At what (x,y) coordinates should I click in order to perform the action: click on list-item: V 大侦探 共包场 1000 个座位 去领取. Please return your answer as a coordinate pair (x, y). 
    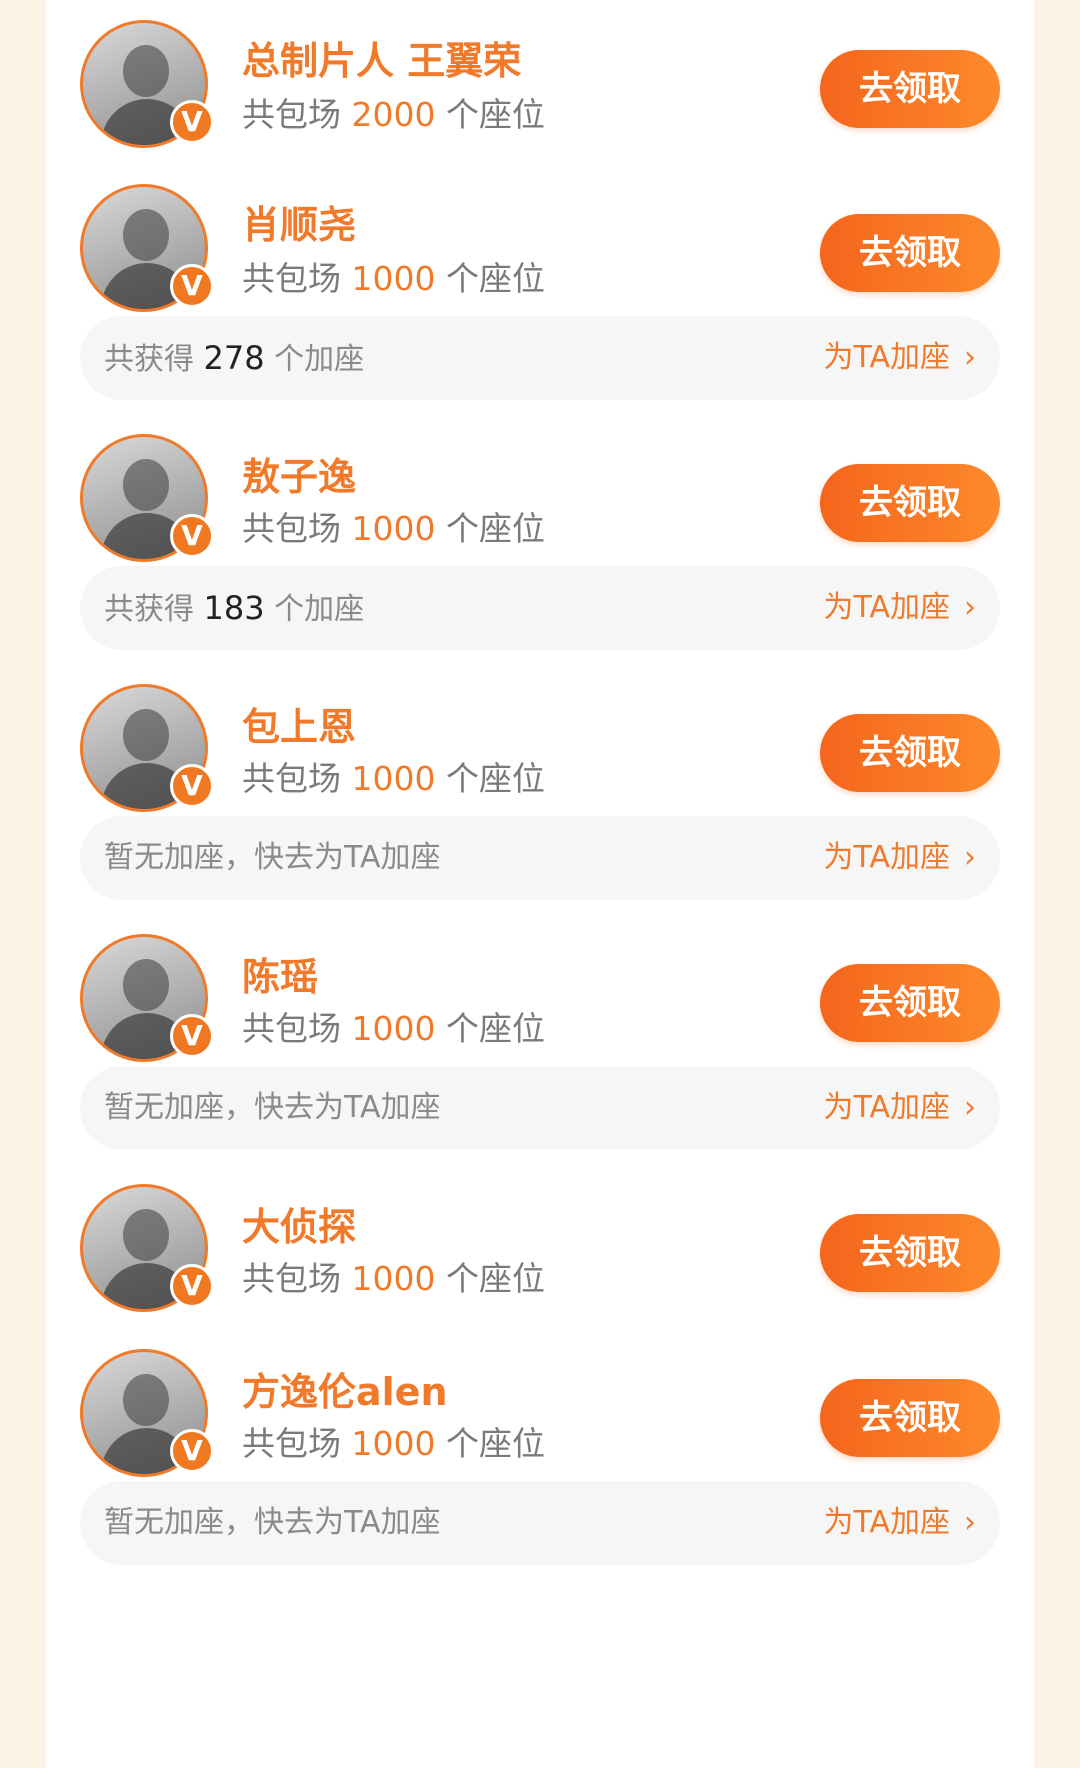
    Looking at the image, I should click on (540, 1255).